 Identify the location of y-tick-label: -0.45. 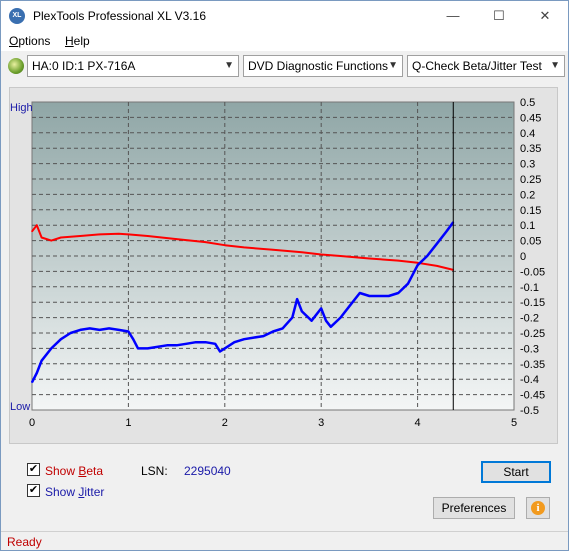
(532, 396).